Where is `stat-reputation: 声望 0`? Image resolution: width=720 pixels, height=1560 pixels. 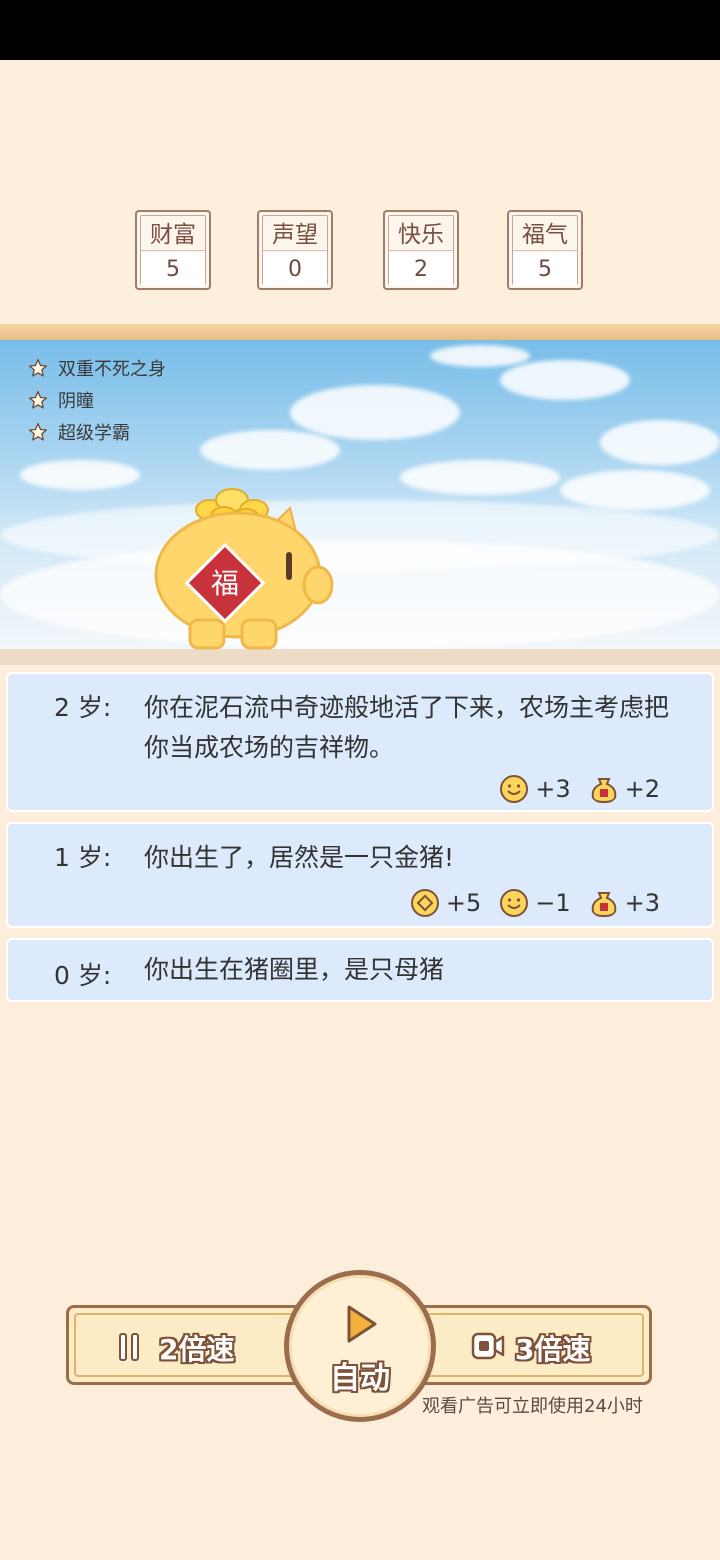
stat-reputation: 声望 0 is located at coordinates (295, 250).